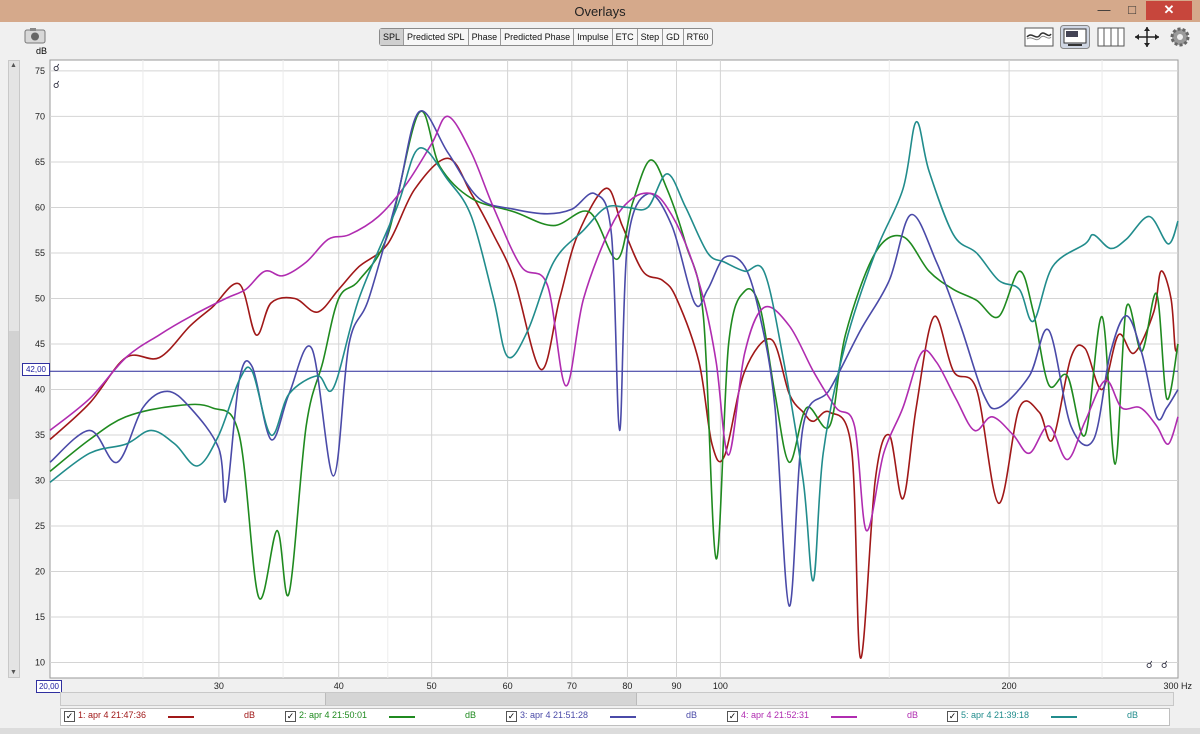 Image resolution: width=1200 pixels, height=734 pixels. Describe the element at coordinates (732, 716) in the screenshot. I see `legend-checkbox-4: ✓` at that location.